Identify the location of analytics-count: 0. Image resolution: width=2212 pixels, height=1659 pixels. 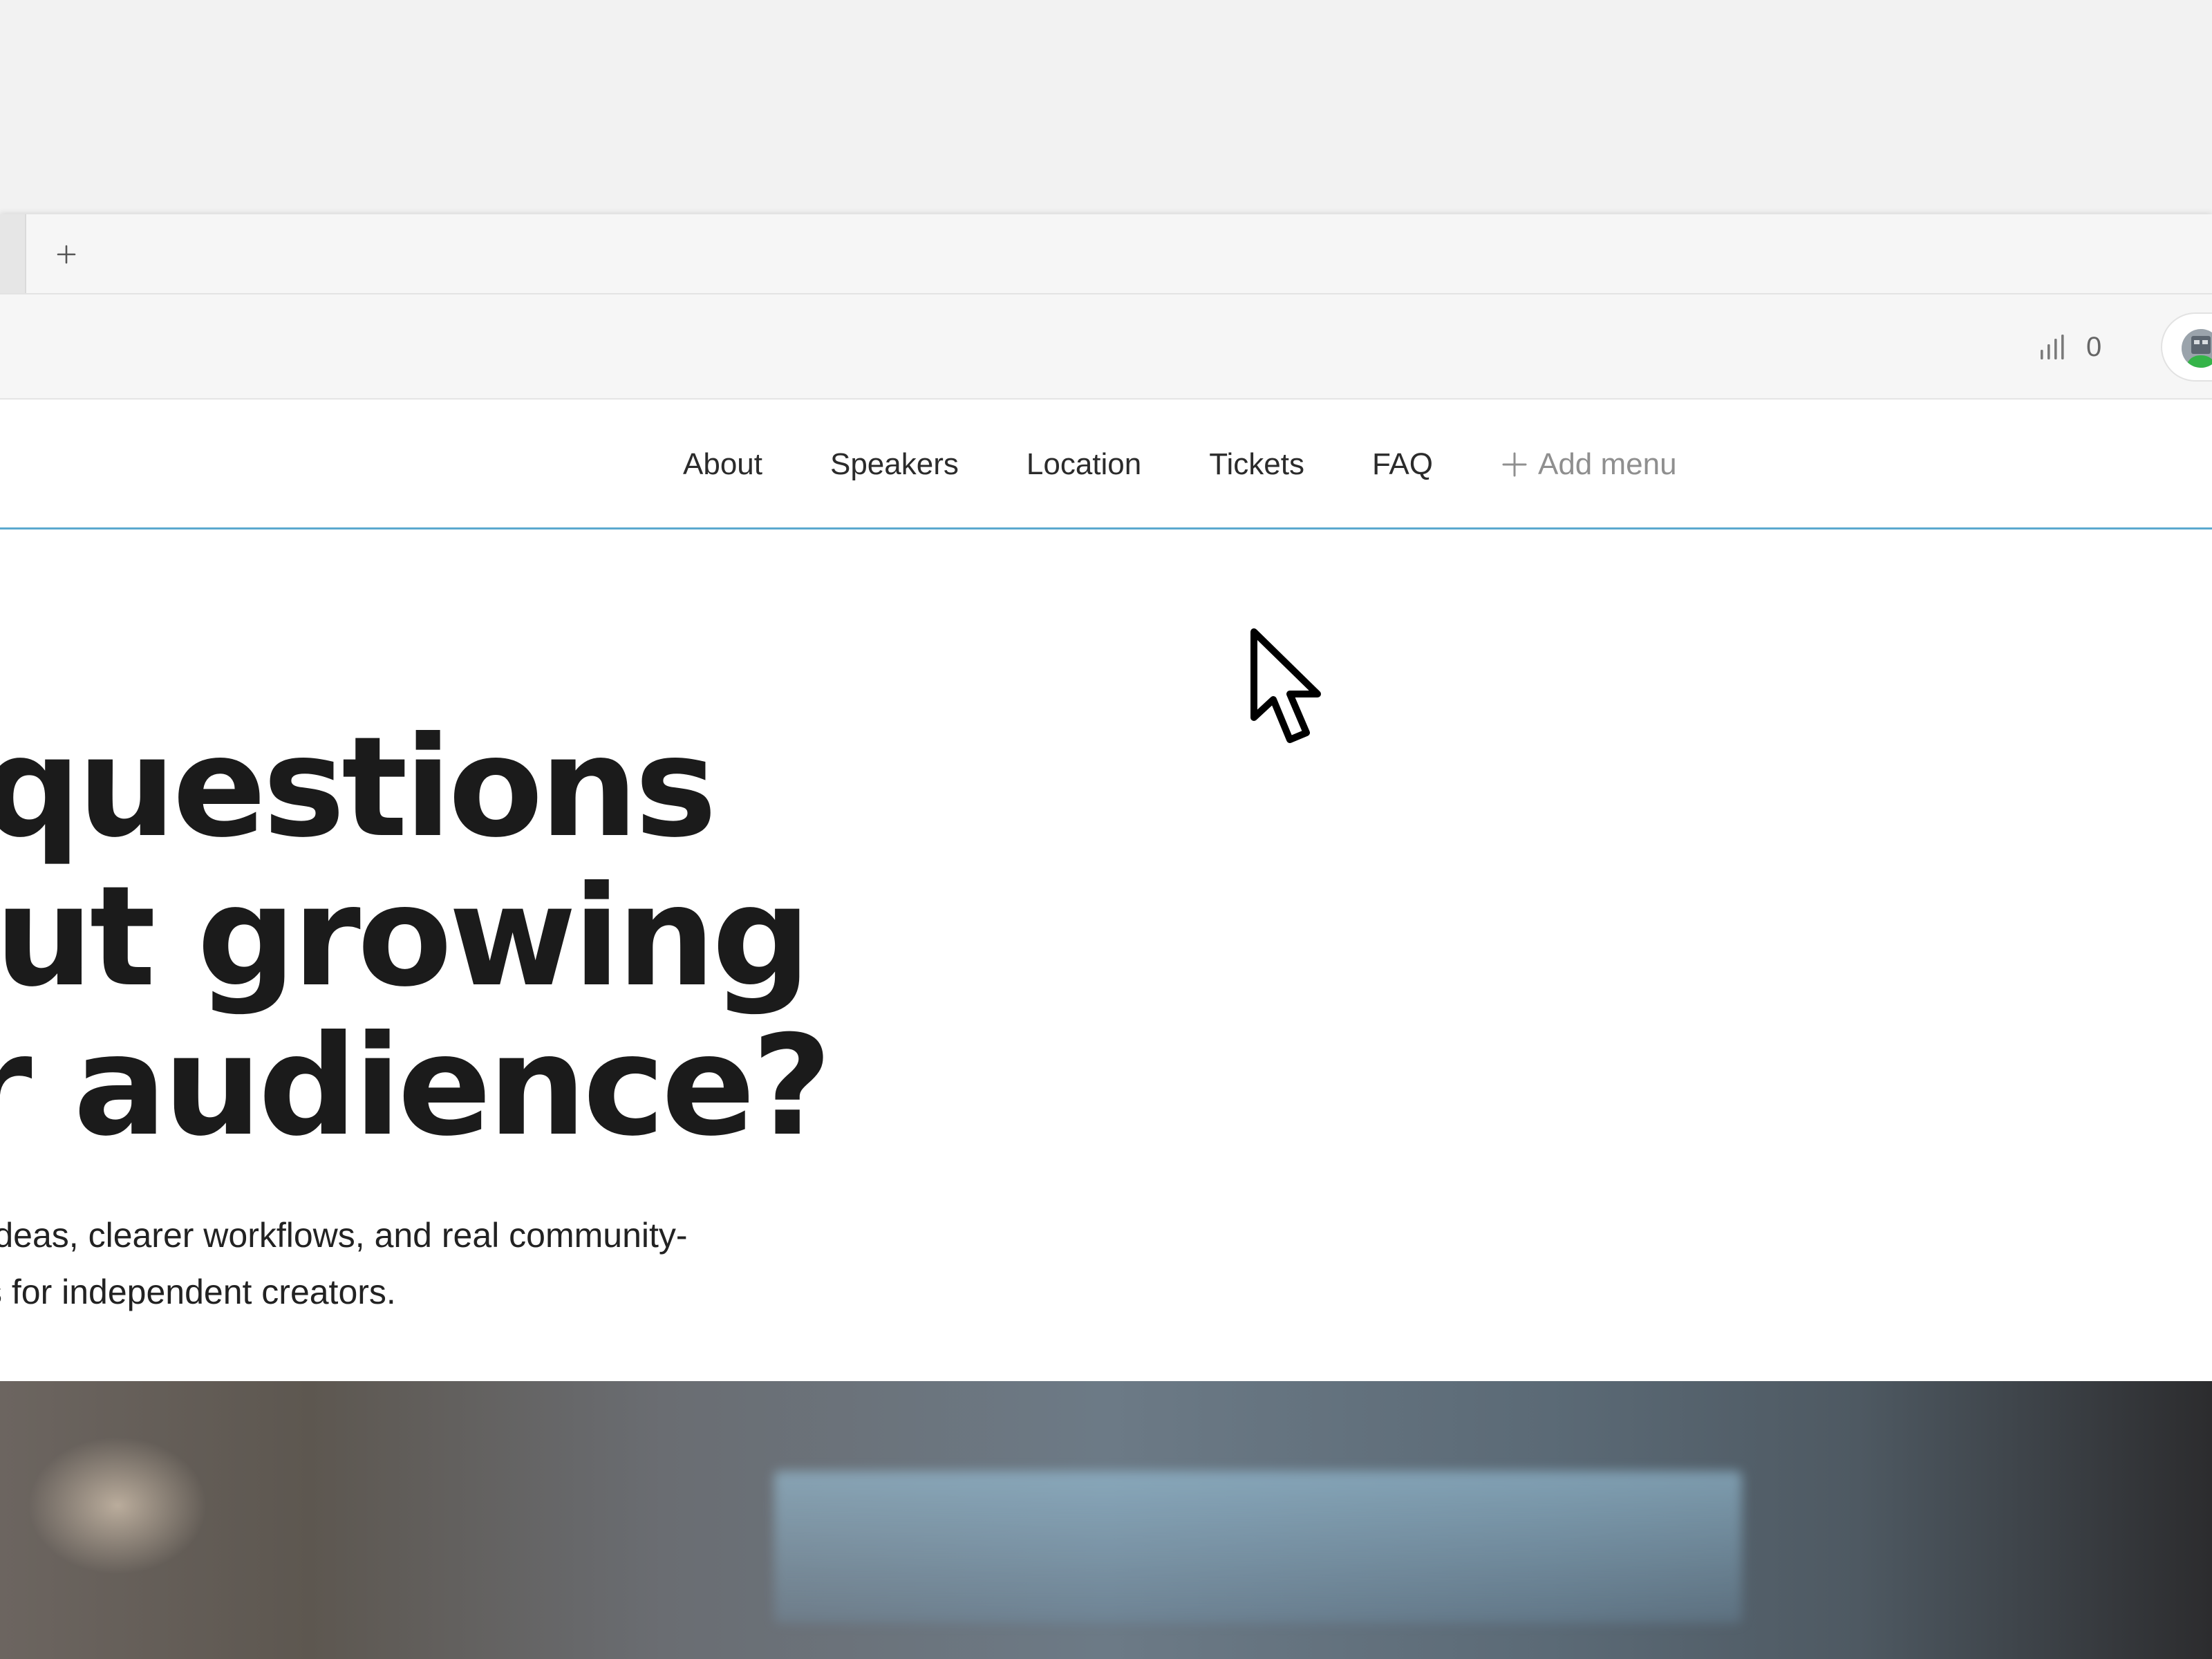
(2094, 347).